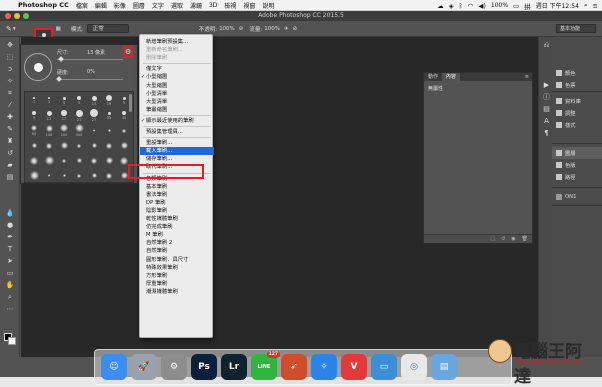 Image resolution: width=602 pixels, height=387 pixels. What do you see at coordinates (14, 29) in the screenshot?
I see `tool-preset-chevron-icon: ▾` at bounding box center [14, 29].